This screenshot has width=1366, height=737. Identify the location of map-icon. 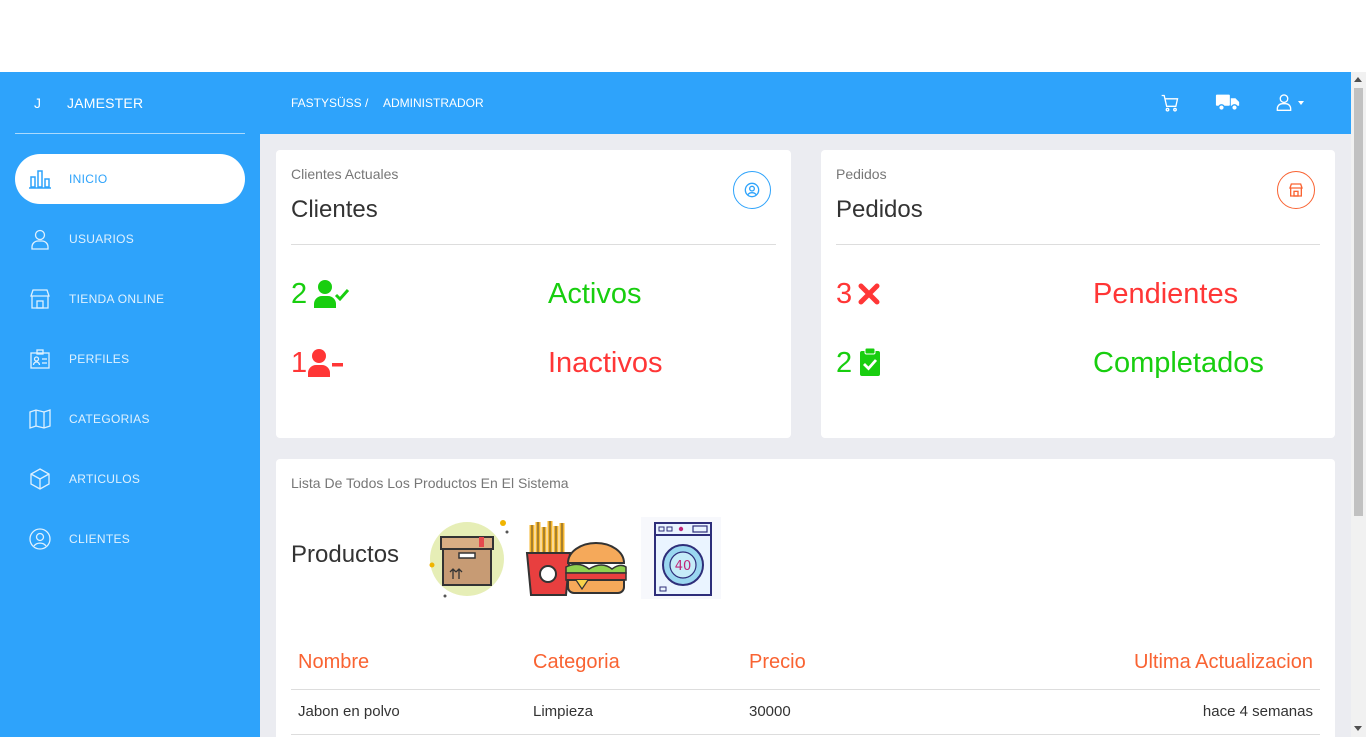
(40, 419).